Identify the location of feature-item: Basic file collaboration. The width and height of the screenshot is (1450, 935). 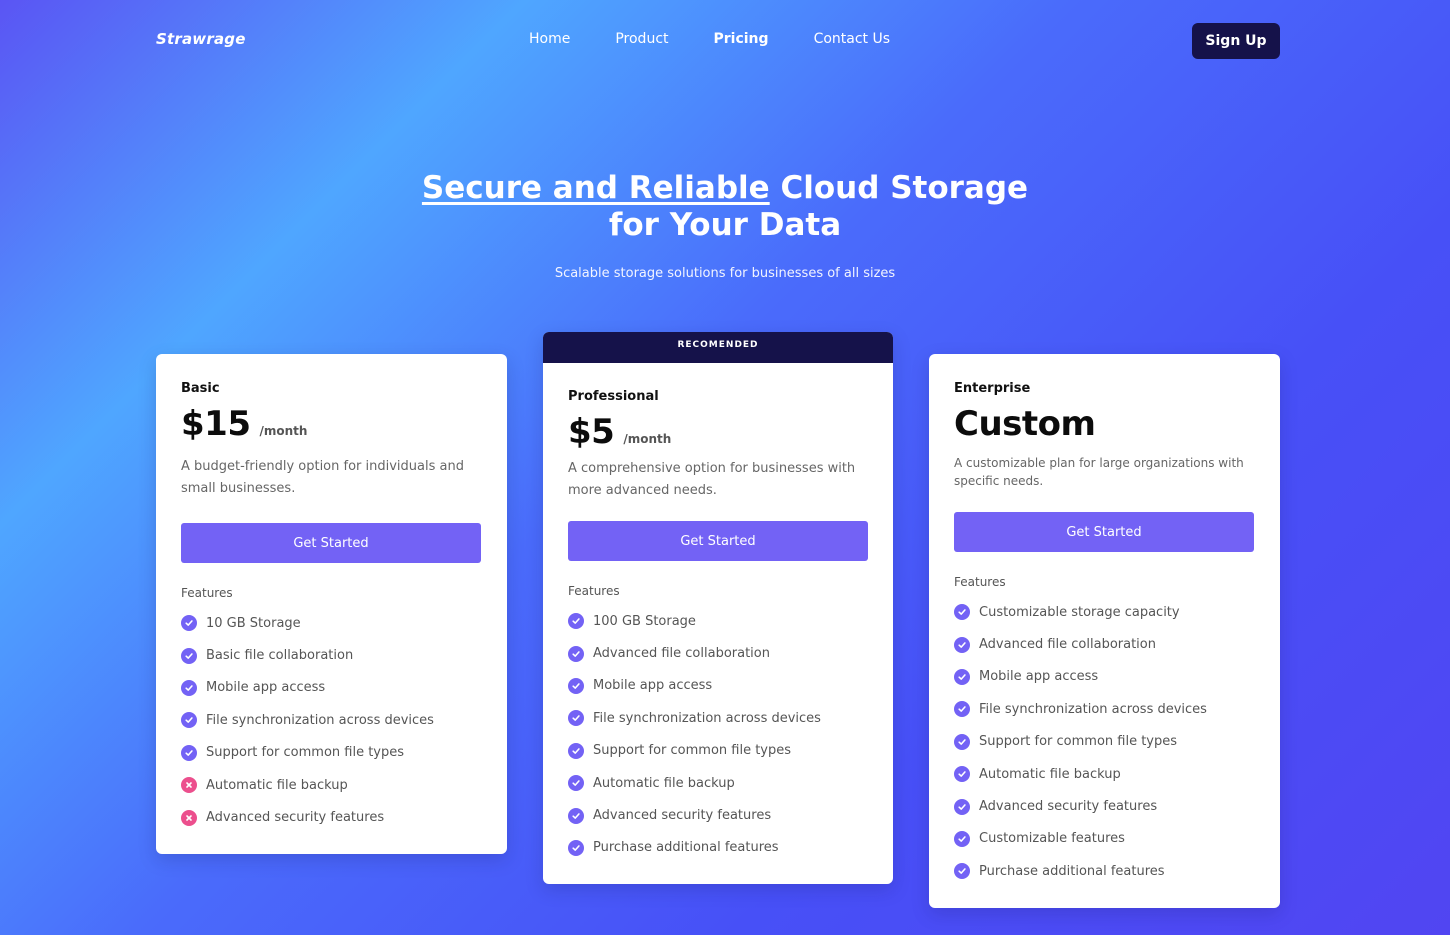
(331, 655).